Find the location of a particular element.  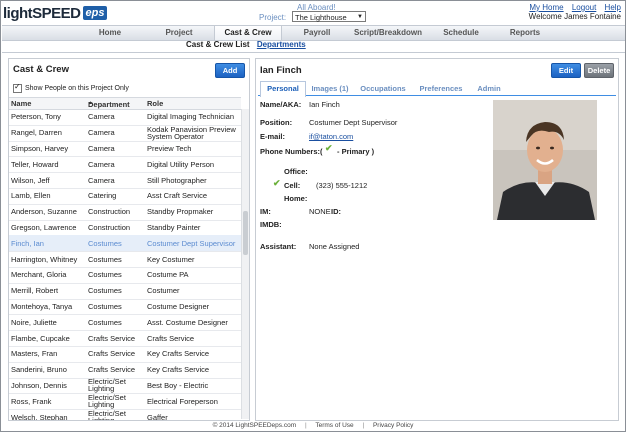

cell-role: Kodak Panavision Preview System Operator is located at coordinates (191, 132).